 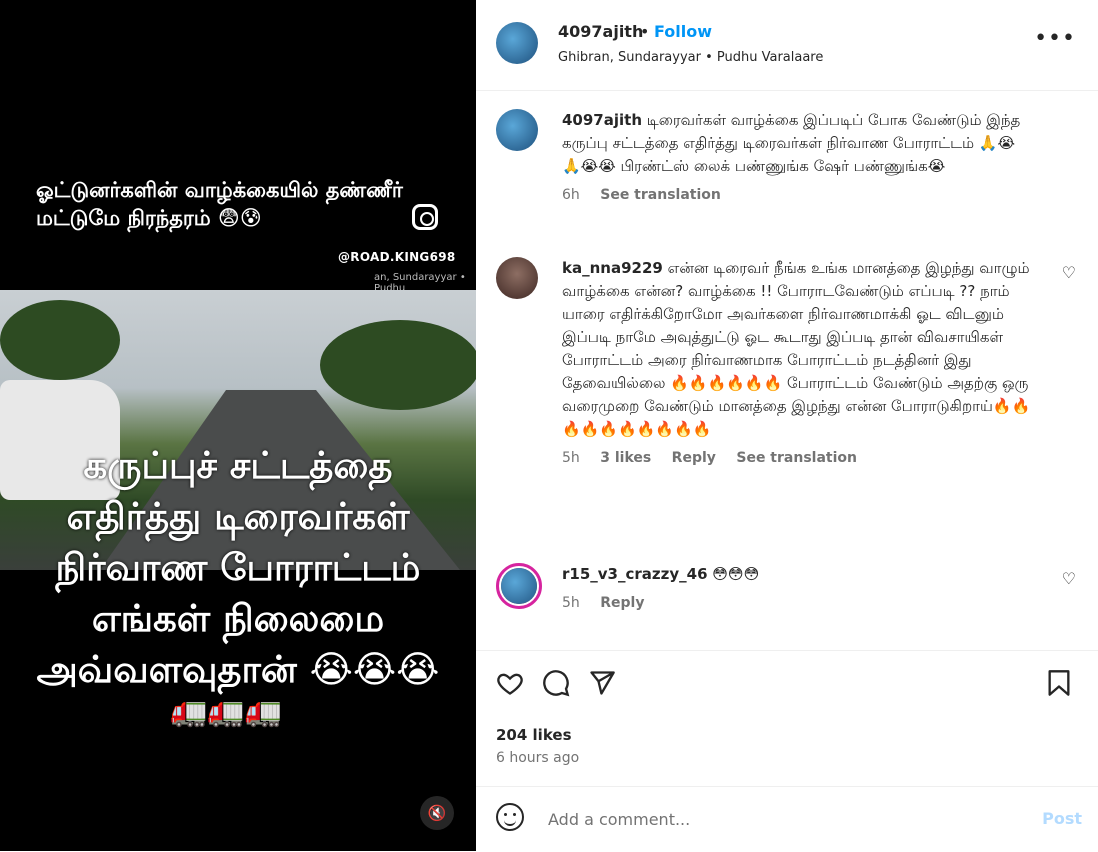 What do you see at coordinates (797, 195) in the screenshot?
I see `caption-meta: 6h See translation` at bounding box center [797, 195].